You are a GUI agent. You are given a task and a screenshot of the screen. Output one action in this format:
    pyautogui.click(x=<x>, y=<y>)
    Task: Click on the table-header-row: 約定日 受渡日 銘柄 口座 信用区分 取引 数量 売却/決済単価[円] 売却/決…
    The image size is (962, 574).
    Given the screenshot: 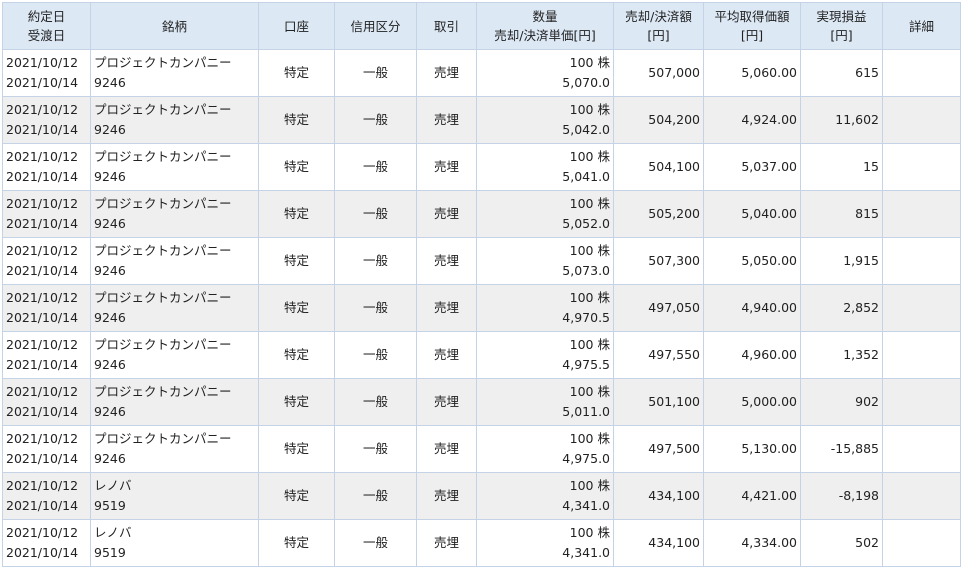 What is the action you would take?
    pyautogui.click(x=481, y=26)
    